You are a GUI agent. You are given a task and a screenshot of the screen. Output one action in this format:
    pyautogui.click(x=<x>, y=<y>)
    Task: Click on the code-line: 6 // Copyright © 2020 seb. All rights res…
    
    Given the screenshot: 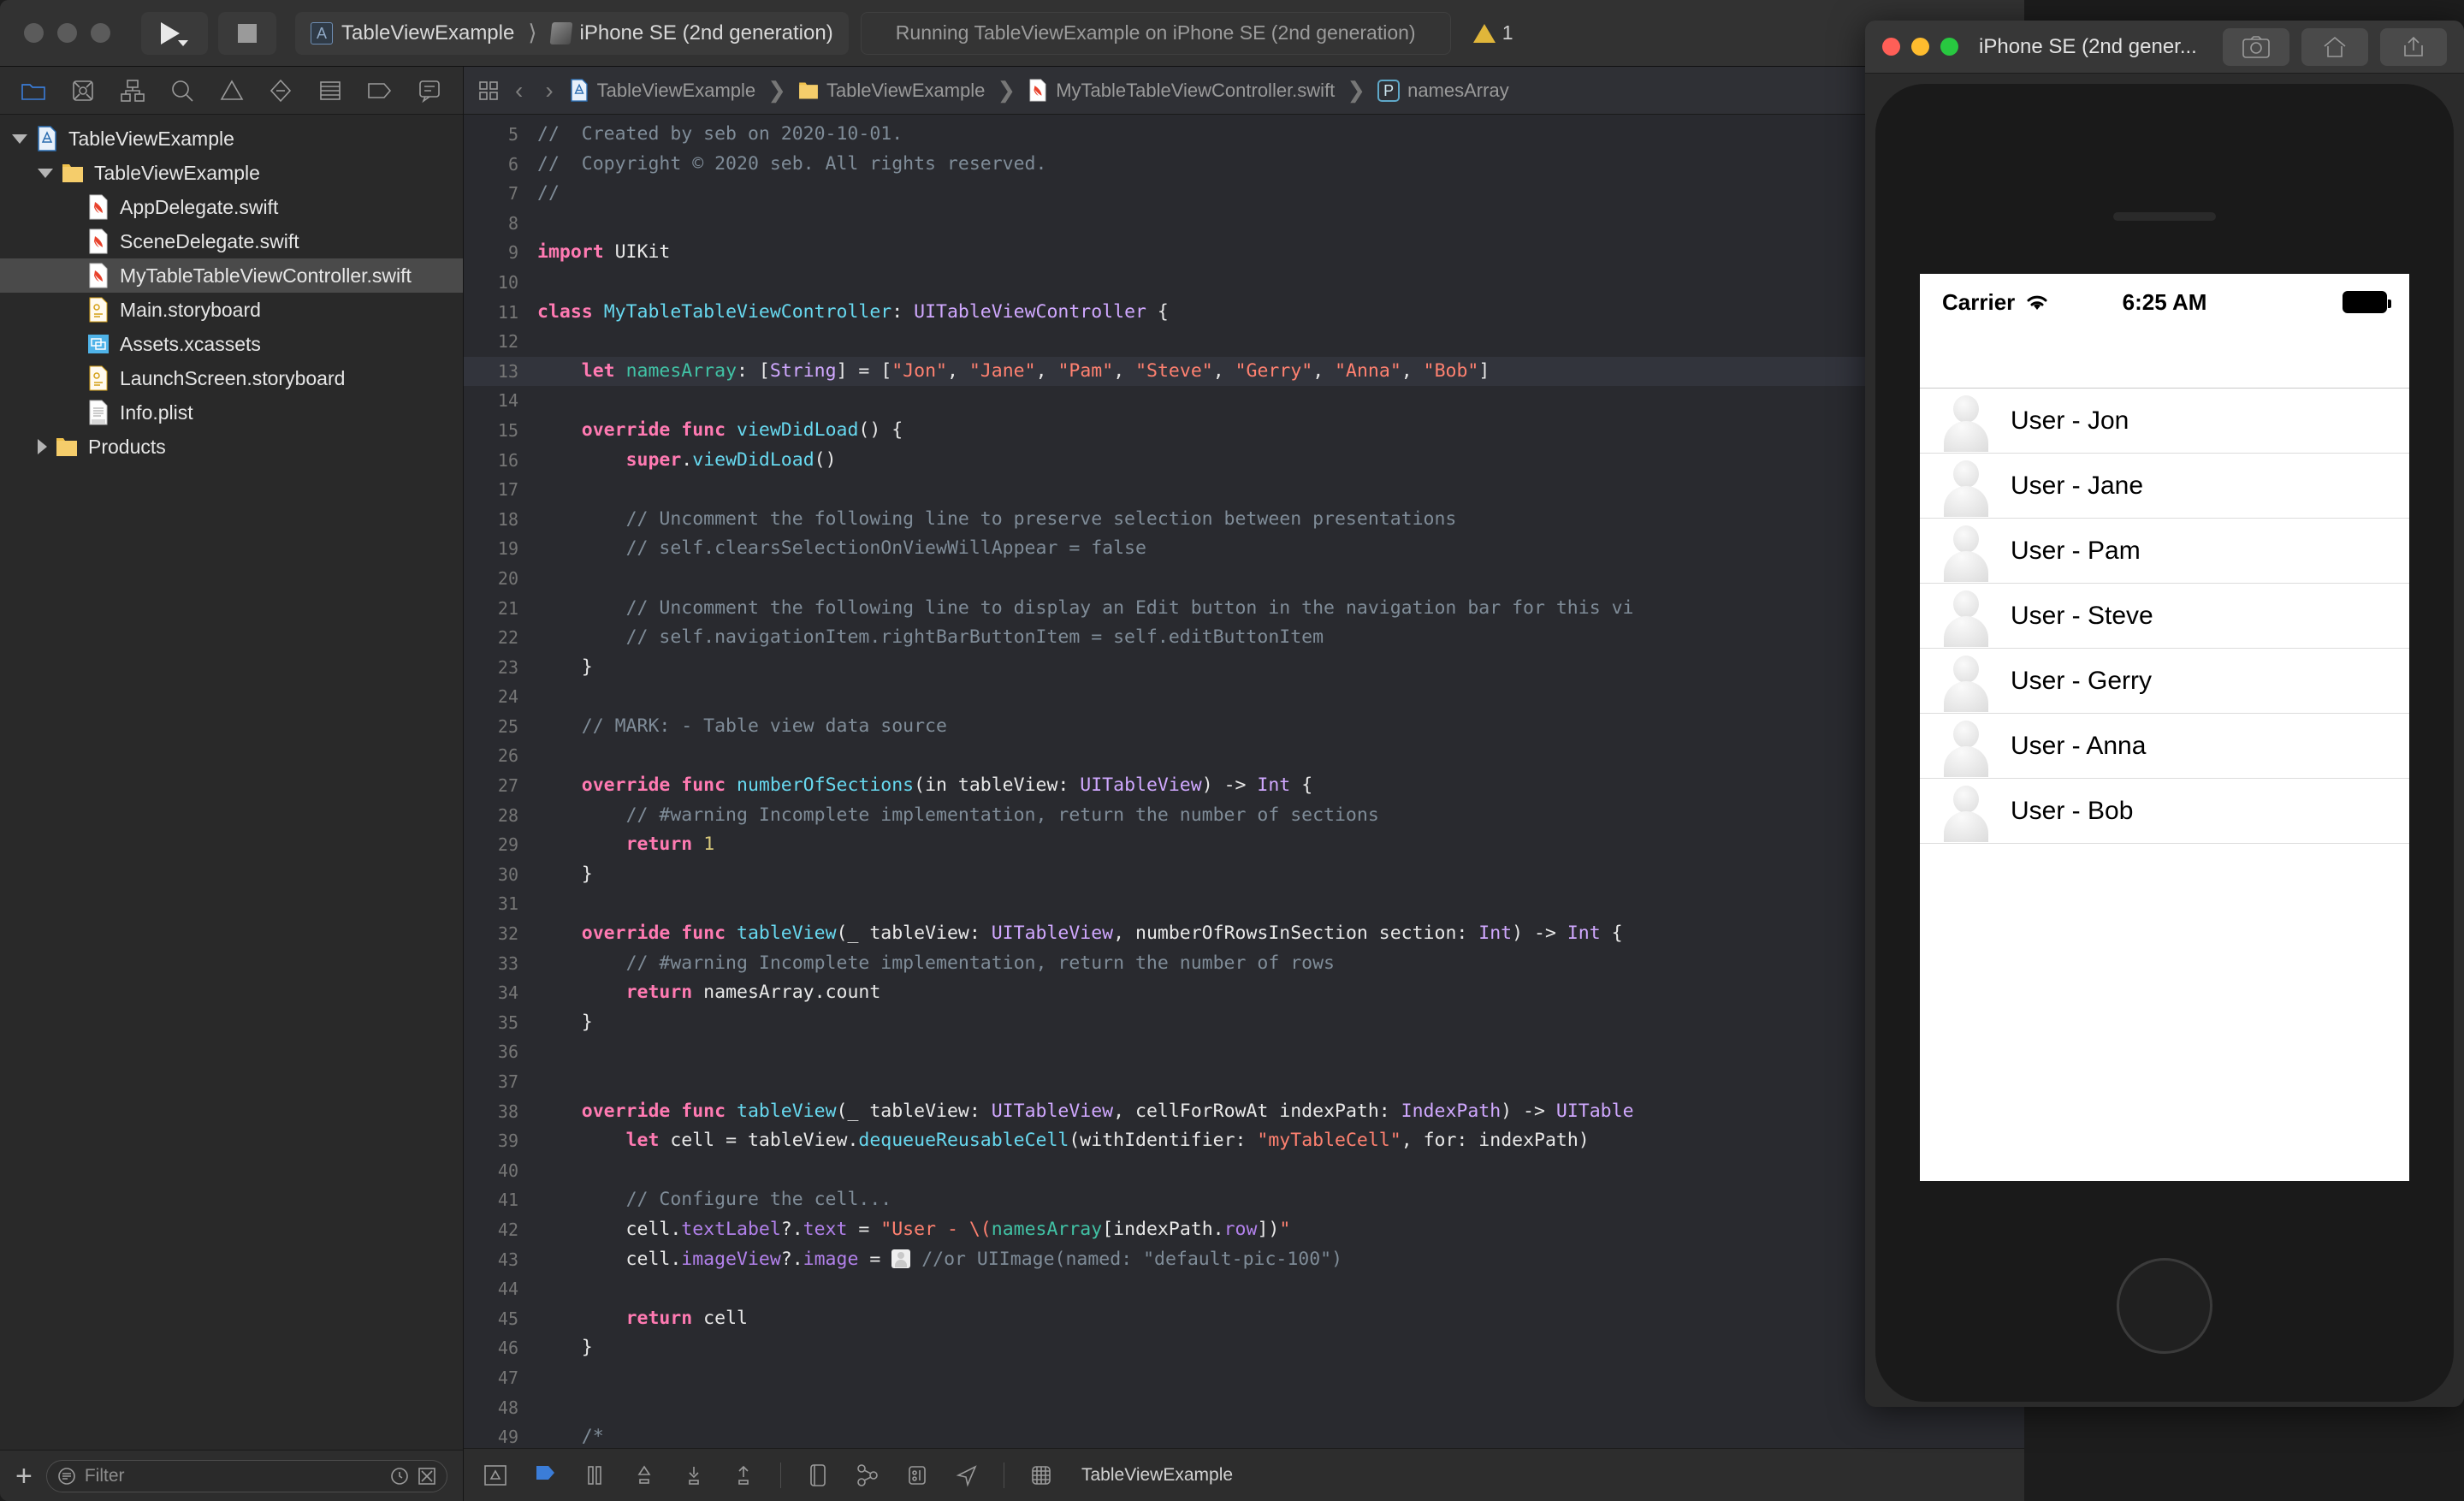 What is the action you would take?
    pyautogui.click(x=1244, y=165)
    